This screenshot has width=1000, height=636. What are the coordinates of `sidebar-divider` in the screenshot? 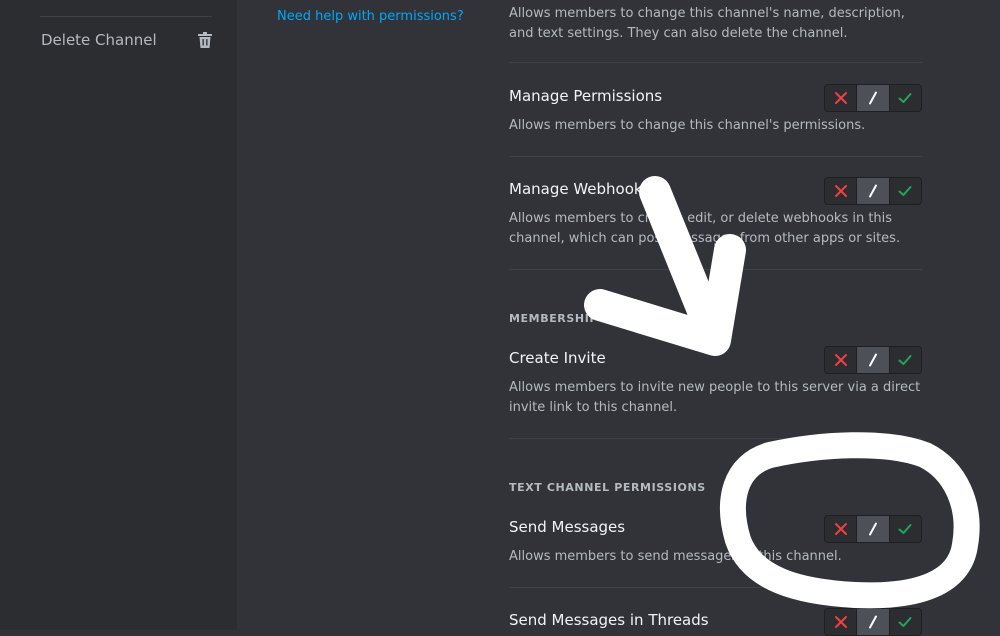 It's located at (126, 16).